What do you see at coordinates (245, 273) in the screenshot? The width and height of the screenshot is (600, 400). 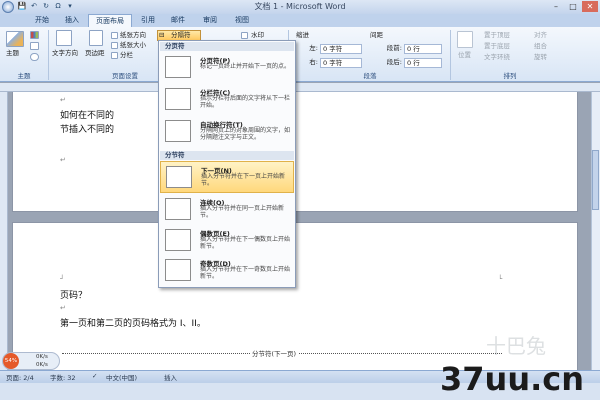 I see `menu-item-desc: 插入分节符并在下一奇数页上开始新节。` at bounding box center [245, 273].